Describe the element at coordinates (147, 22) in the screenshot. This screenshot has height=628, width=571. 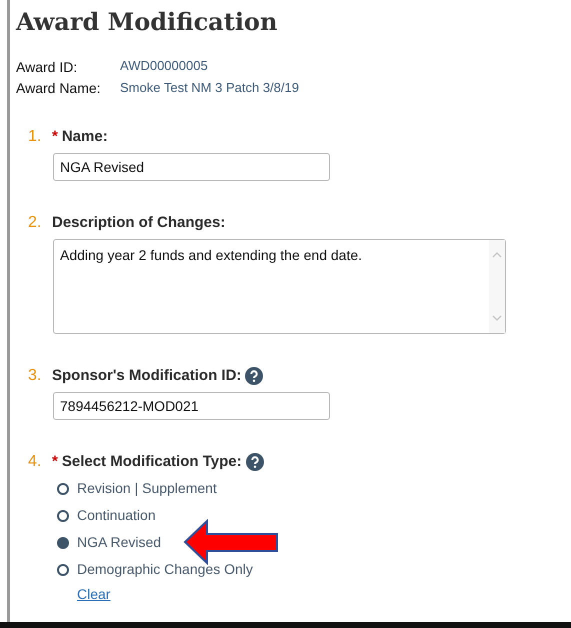
I see `page-title: Award Modification` at that location.